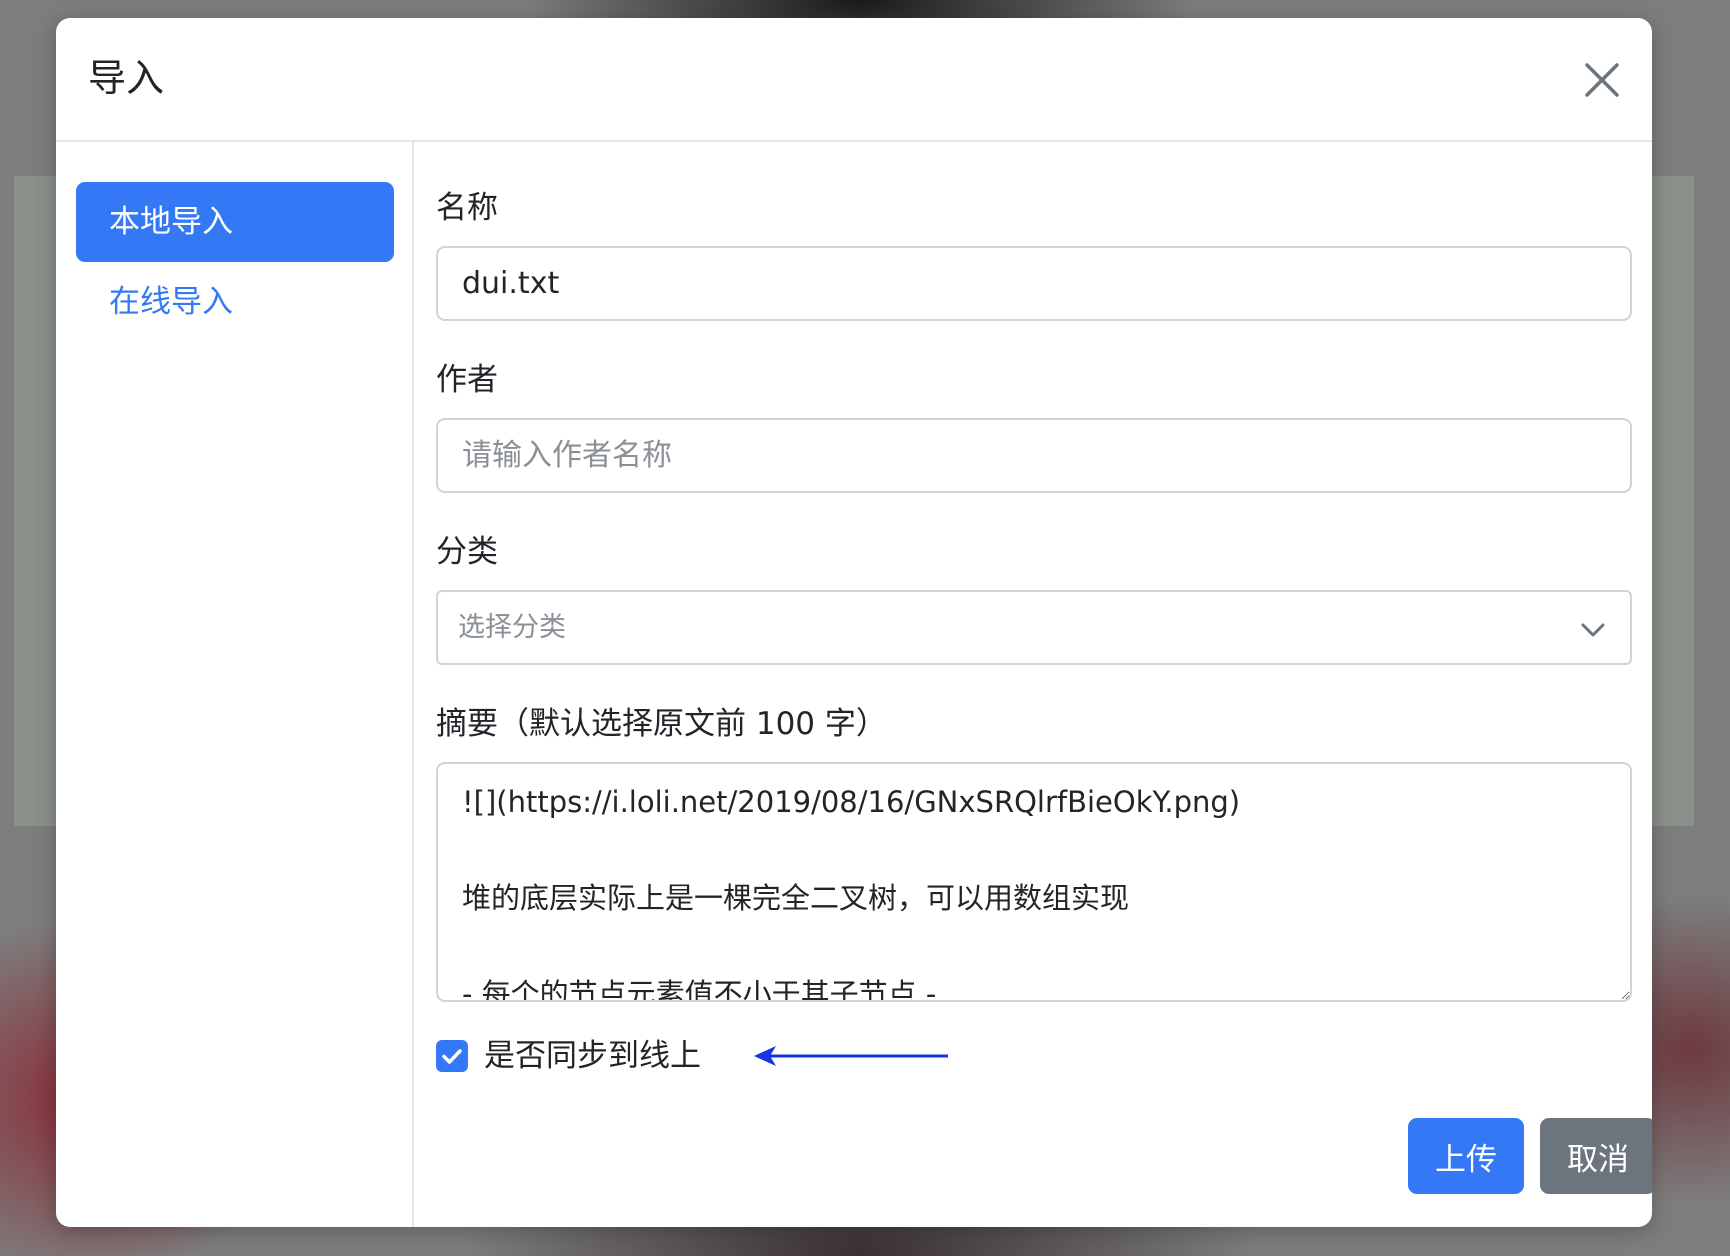  I want to click on sidebar-item-online-import: 在线导入, so click(235, 302).